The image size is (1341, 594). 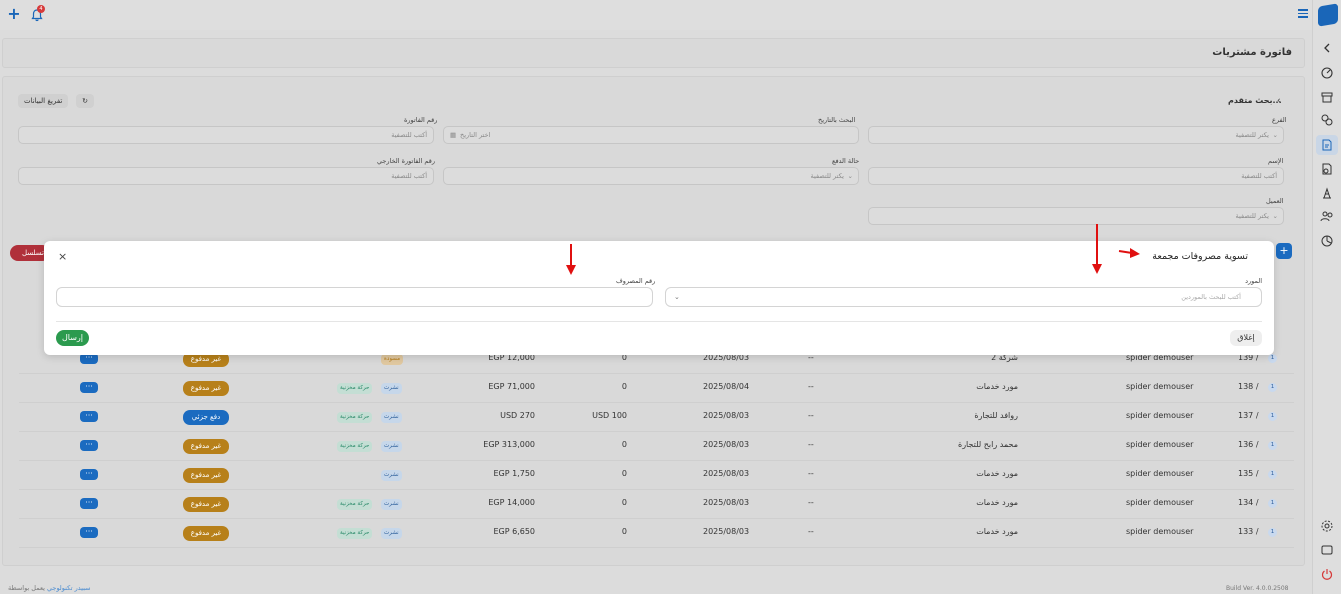 What do you see at coordinates (1097, 249) in the screenshot?
I see `arrow-down-supplier` at bounding box center [1097, 249].